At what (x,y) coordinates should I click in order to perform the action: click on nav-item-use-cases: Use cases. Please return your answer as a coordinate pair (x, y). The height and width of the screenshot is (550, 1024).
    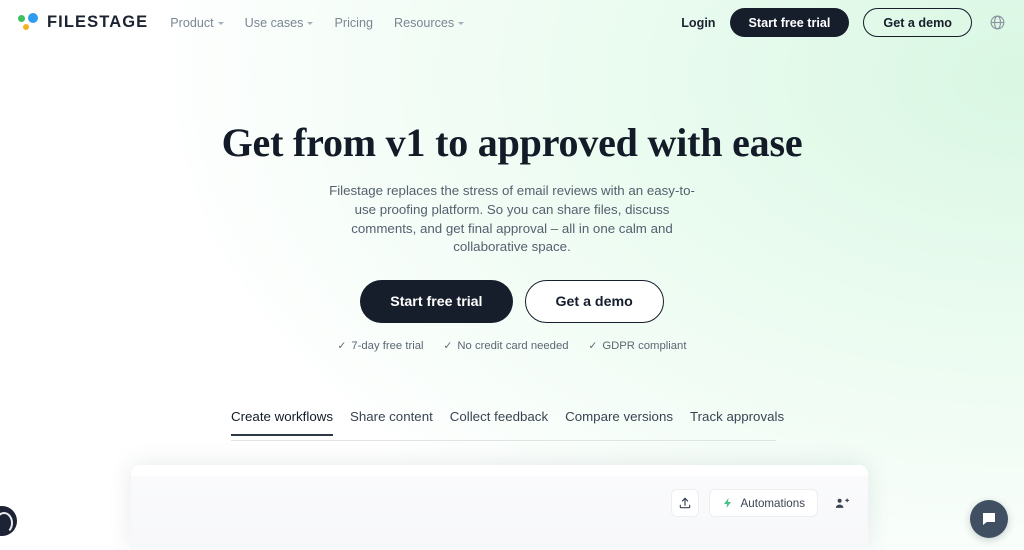
    Looking at the image, I should click on (279, 23).